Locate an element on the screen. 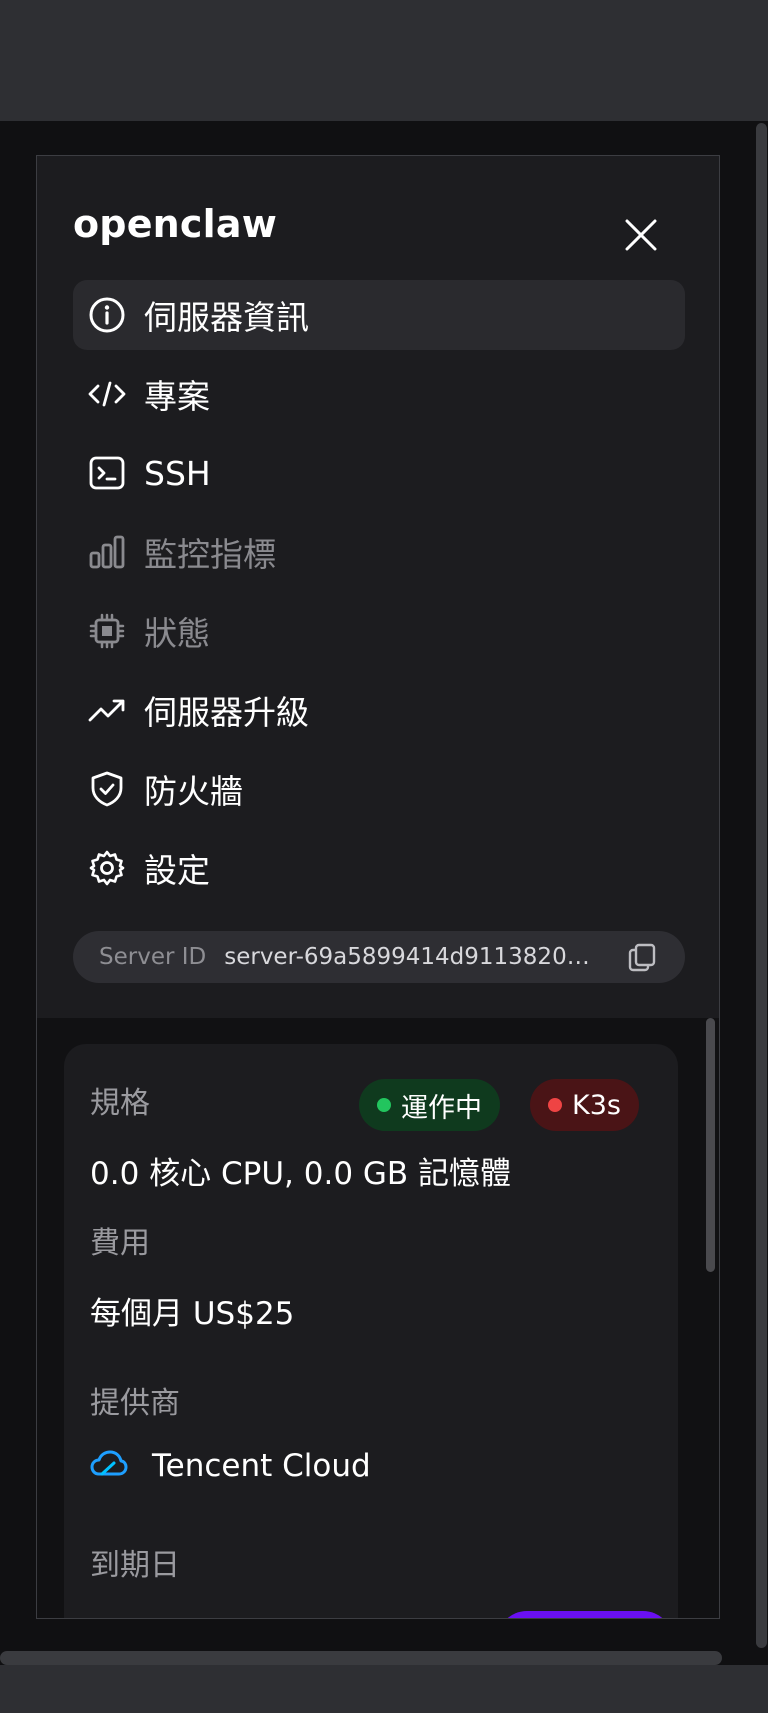 The height and width of the screenshot is (1713, 768). code-icon is located at coordinates (107, 394).